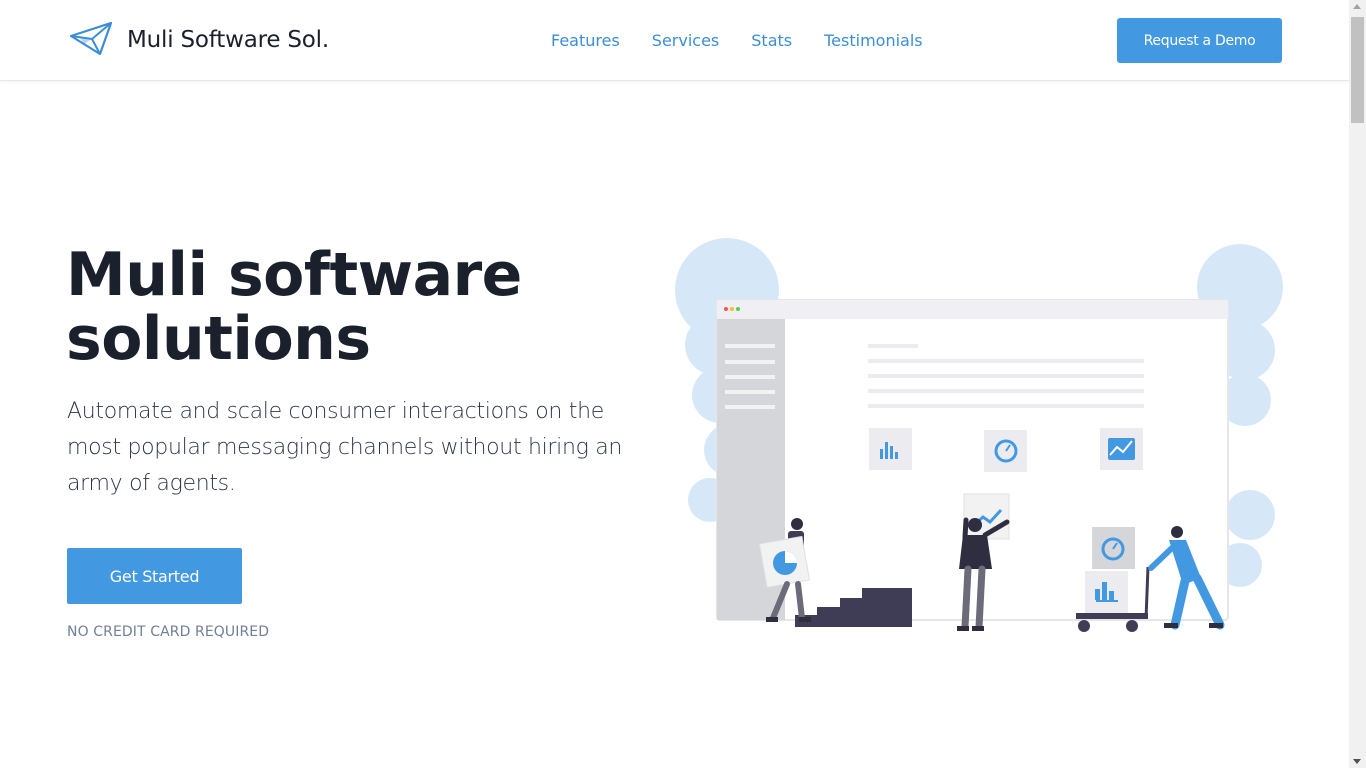  Describe the element at coordinates (1357, 6) in the screenshot. I see `scroll-up-arrow-icon` at that location.